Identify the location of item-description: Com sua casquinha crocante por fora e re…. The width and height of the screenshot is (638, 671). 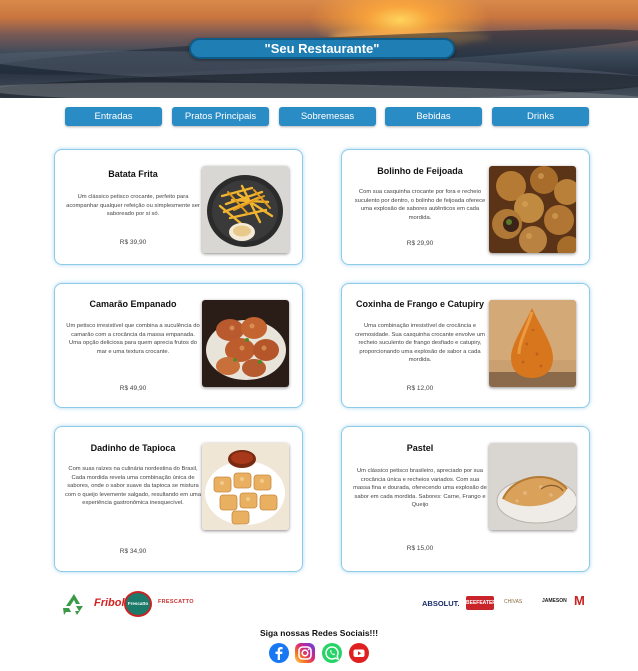
(420, 205).